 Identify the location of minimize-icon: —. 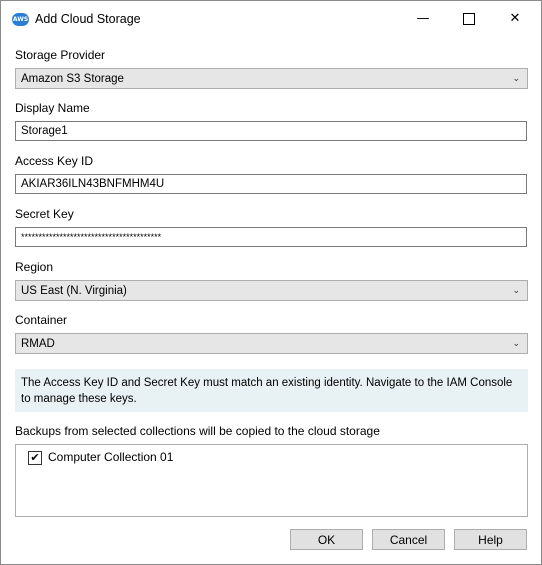
(423, 18).